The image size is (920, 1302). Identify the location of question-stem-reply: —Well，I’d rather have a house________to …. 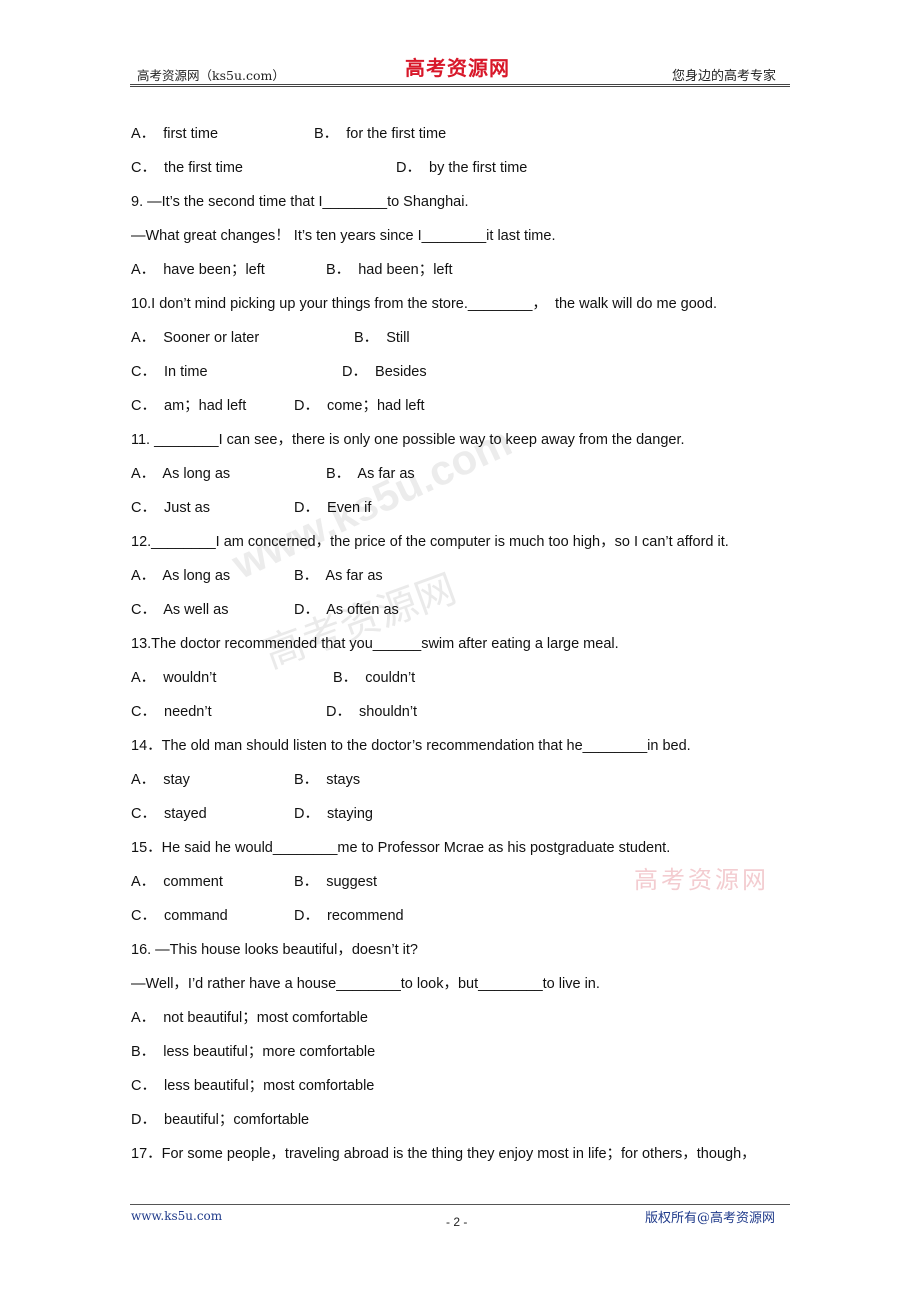
(365, 984).